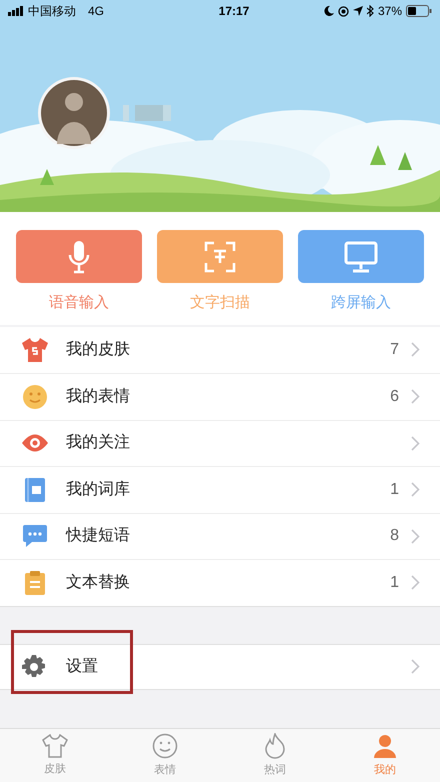 This screenshot has width=440, height=782. I want to click on battery-percent: 37%, so click(390, 11).